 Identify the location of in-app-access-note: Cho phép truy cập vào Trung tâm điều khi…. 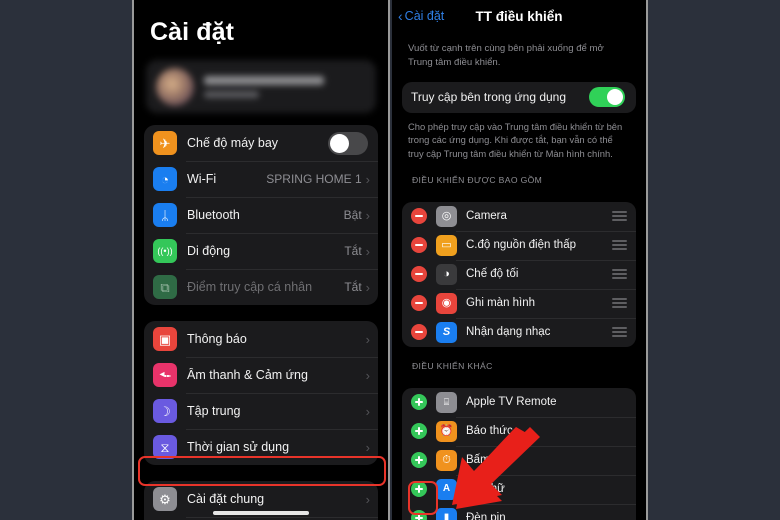
(515, 140).